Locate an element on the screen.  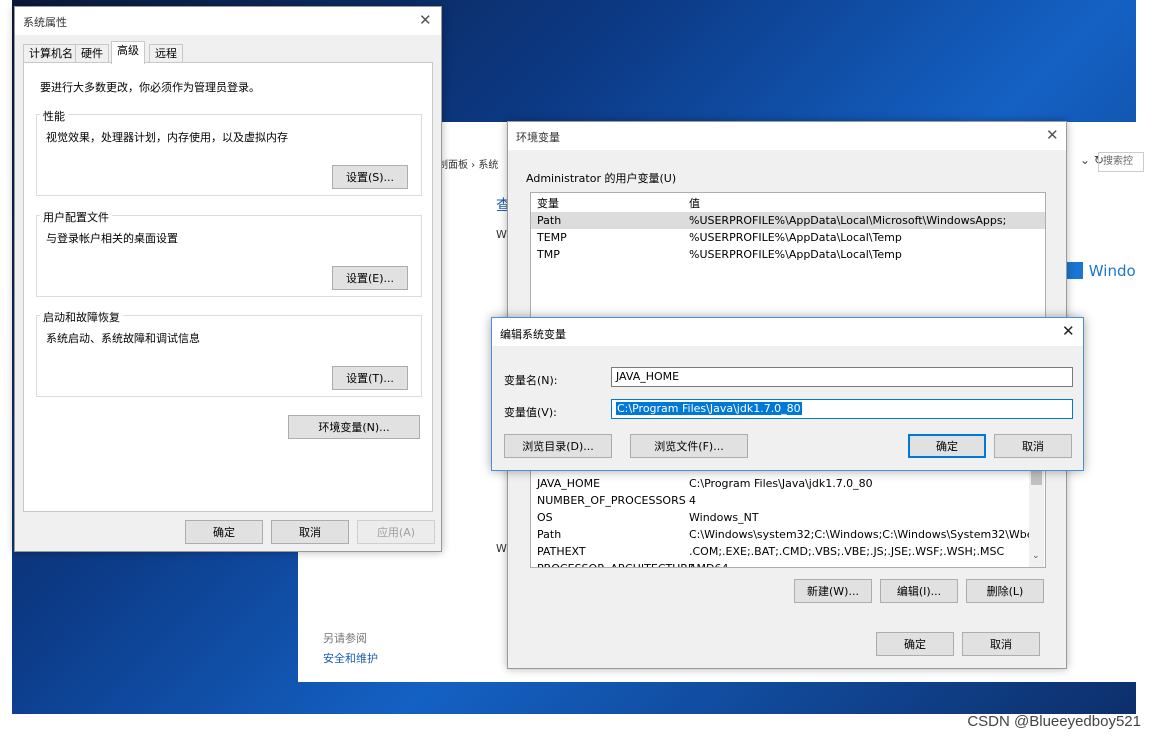
variable-value-field: C:\Program Files\Java\jdk1.7.0_80 is located at coordinates (842, 409).